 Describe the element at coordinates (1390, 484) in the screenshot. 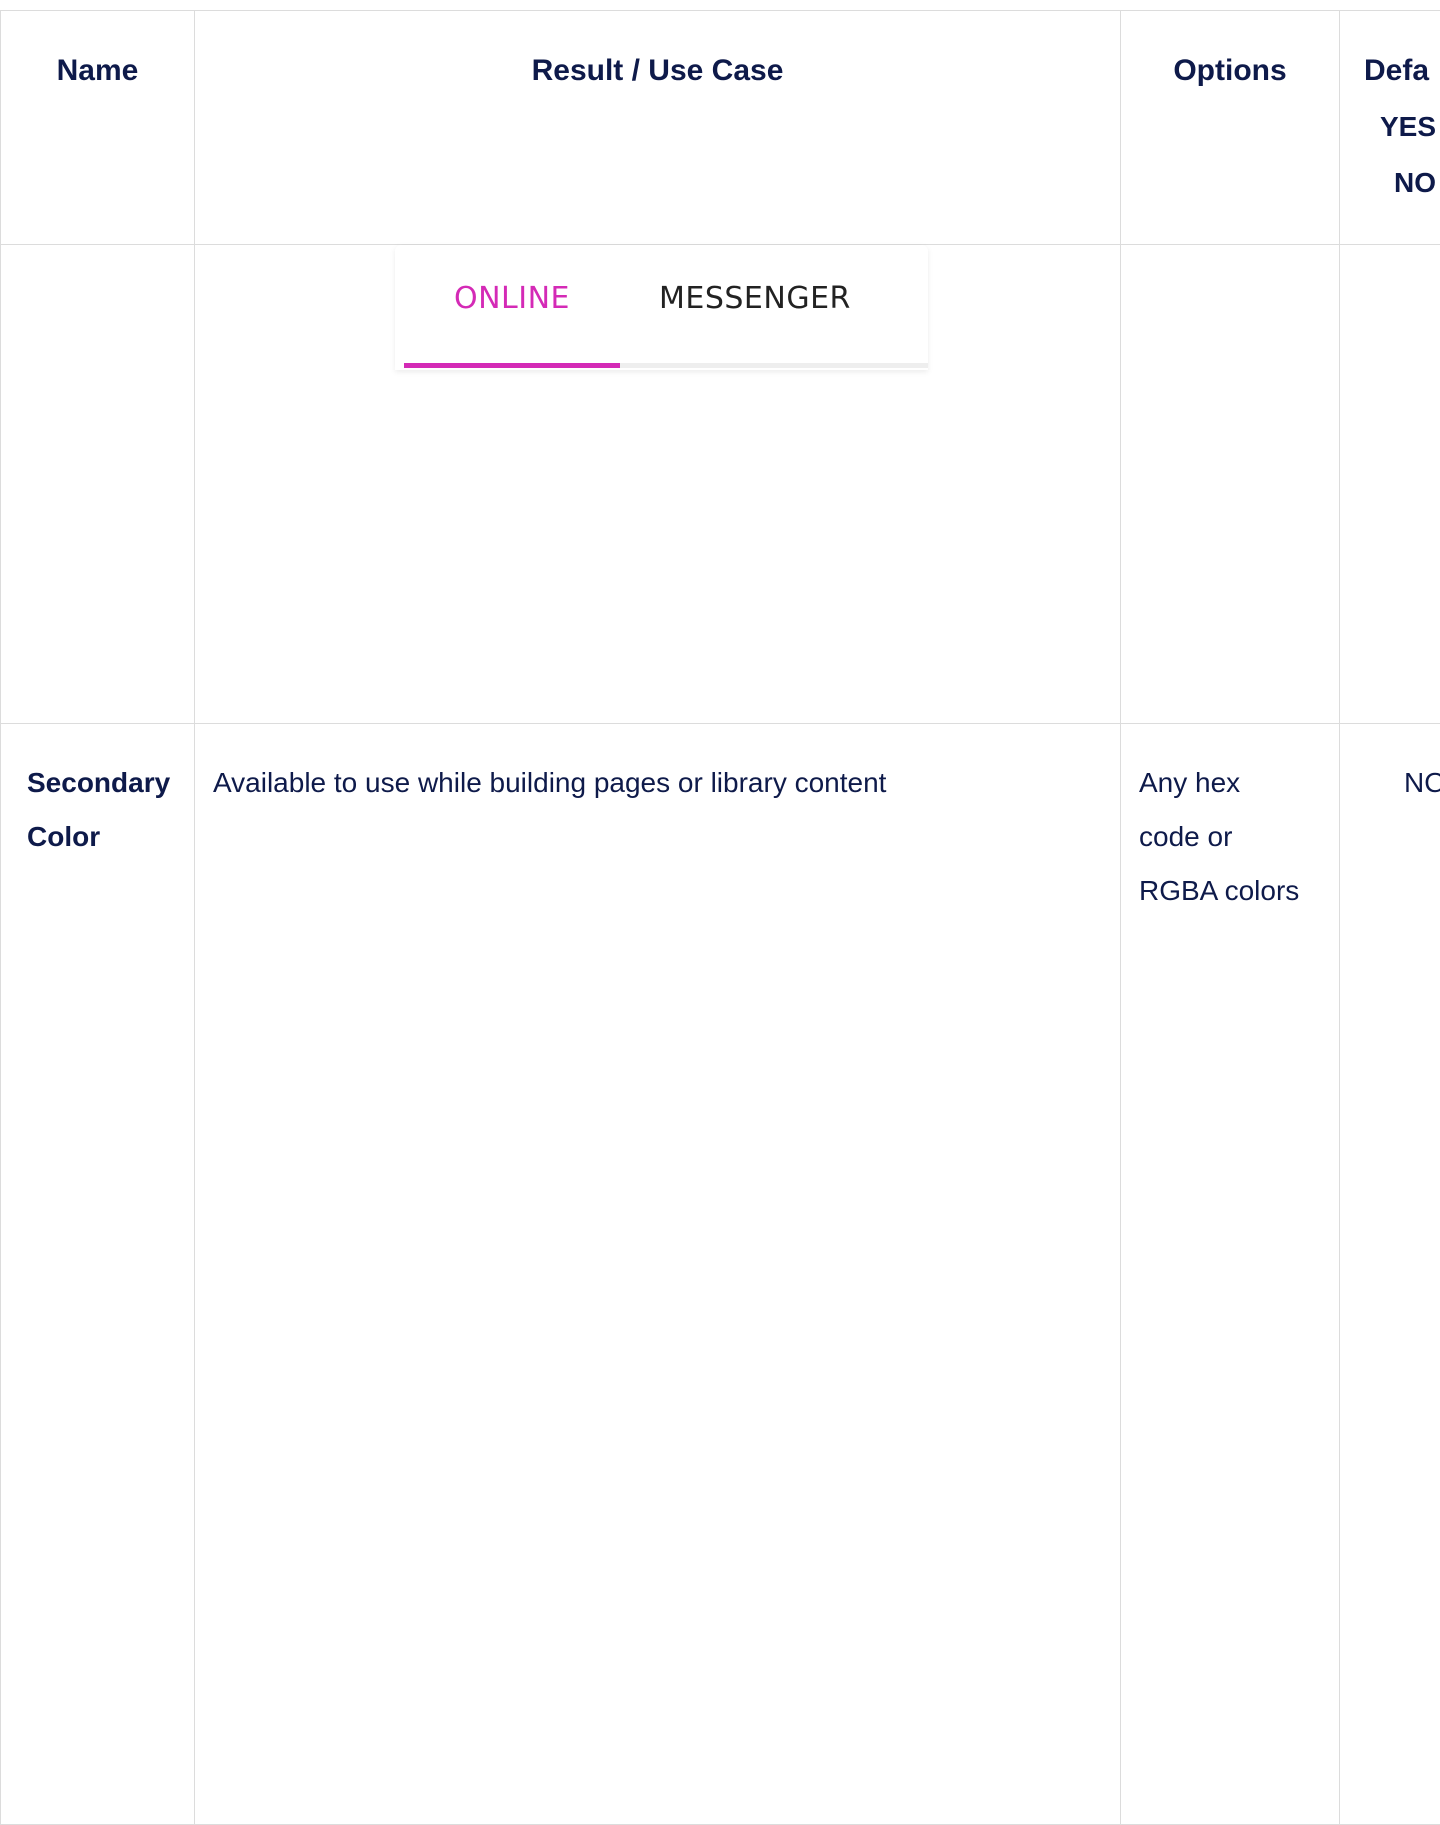

I see `cell-default-empty` at that location.